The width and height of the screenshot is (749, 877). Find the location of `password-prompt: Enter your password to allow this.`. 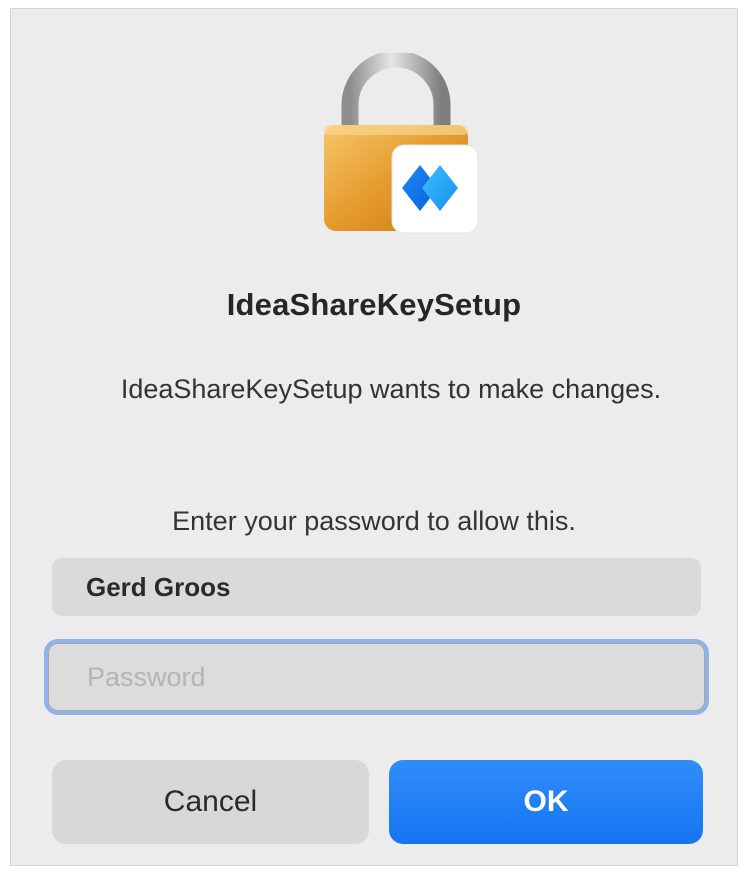

password-prompt: Enter your password to allow this. is located at coordinates (374, 521).